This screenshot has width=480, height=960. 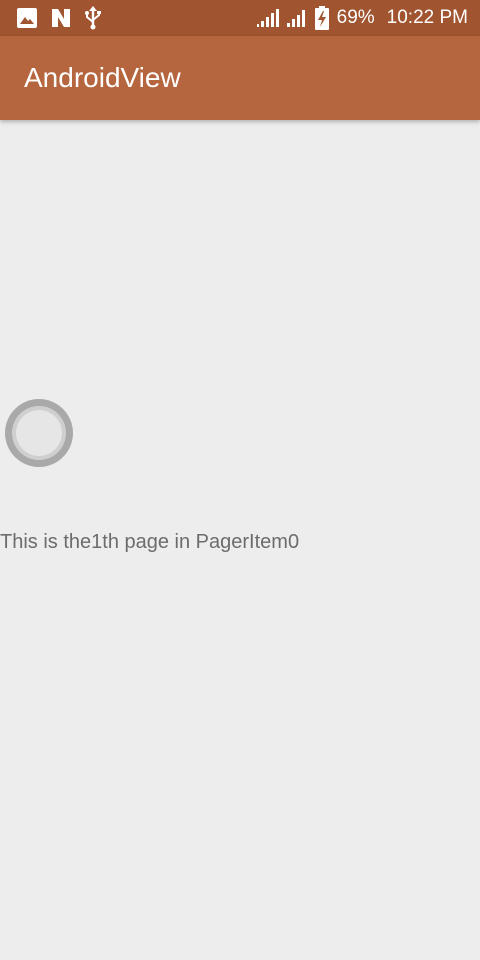 What do you see at coordinates (27, 18) in the screenshot?
I see `image-icon` at bounding box center [27, 18].